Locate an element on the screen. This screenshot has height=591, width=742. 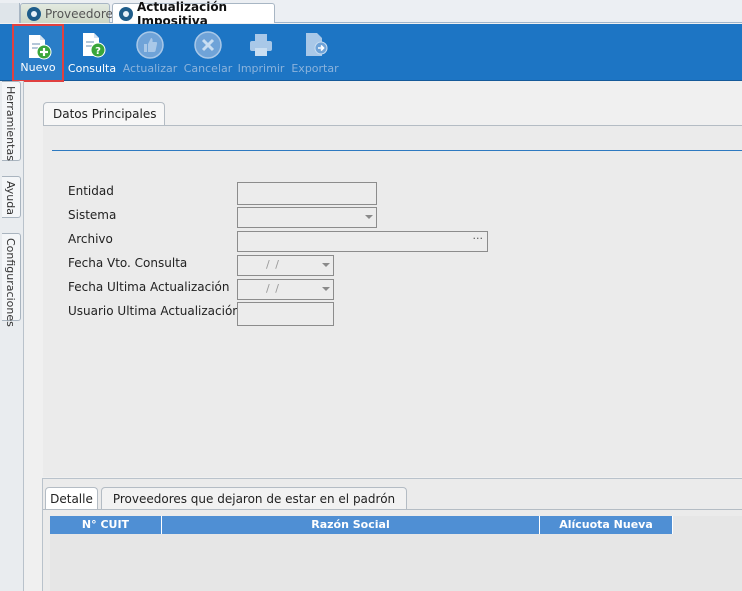
usuario-ultima-actualizacion-input is located at coordinates (285, 314).